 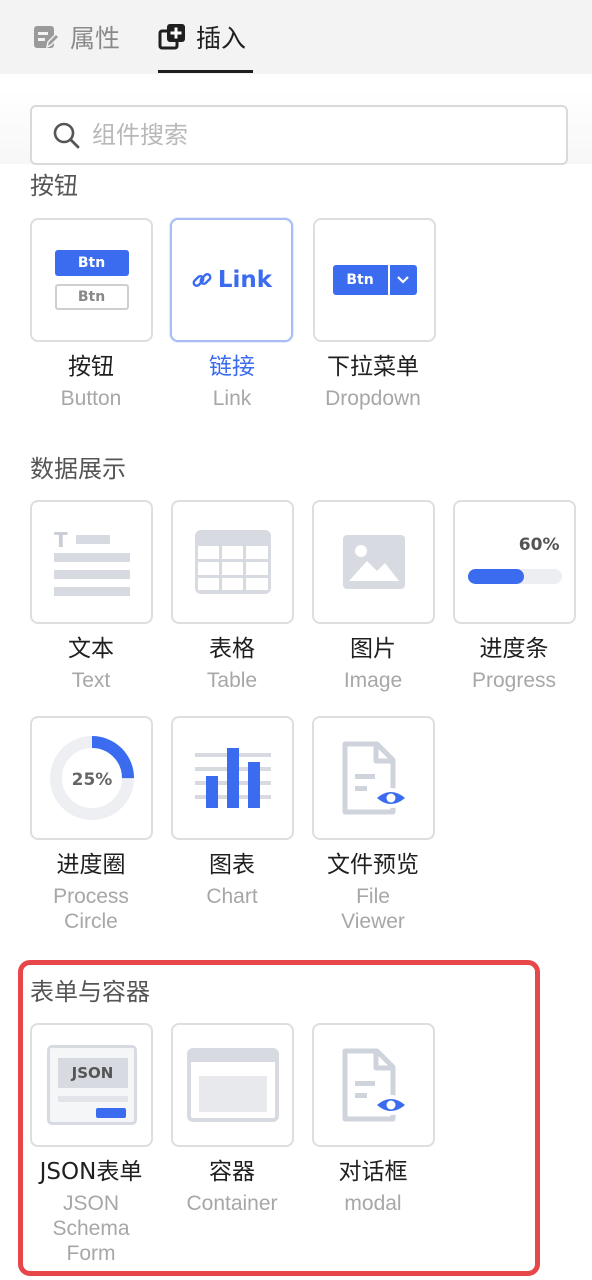 I want to click on sublabel-line: File, so click(x=373, y=896).